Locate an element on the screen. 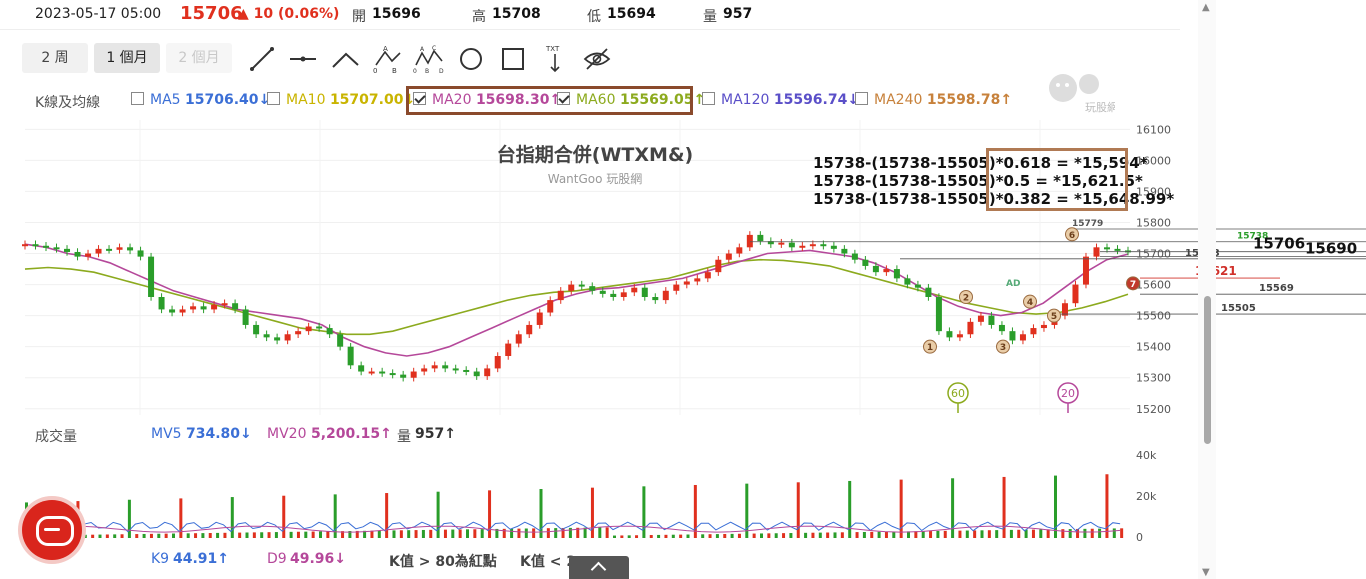  level-label: 15690 is located at coordinates (1331, 249).